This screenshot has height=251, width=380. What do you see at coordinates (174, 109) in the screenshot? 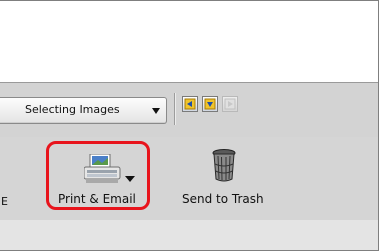
I see `toolbar-separator` at bounding box center [174, 109].